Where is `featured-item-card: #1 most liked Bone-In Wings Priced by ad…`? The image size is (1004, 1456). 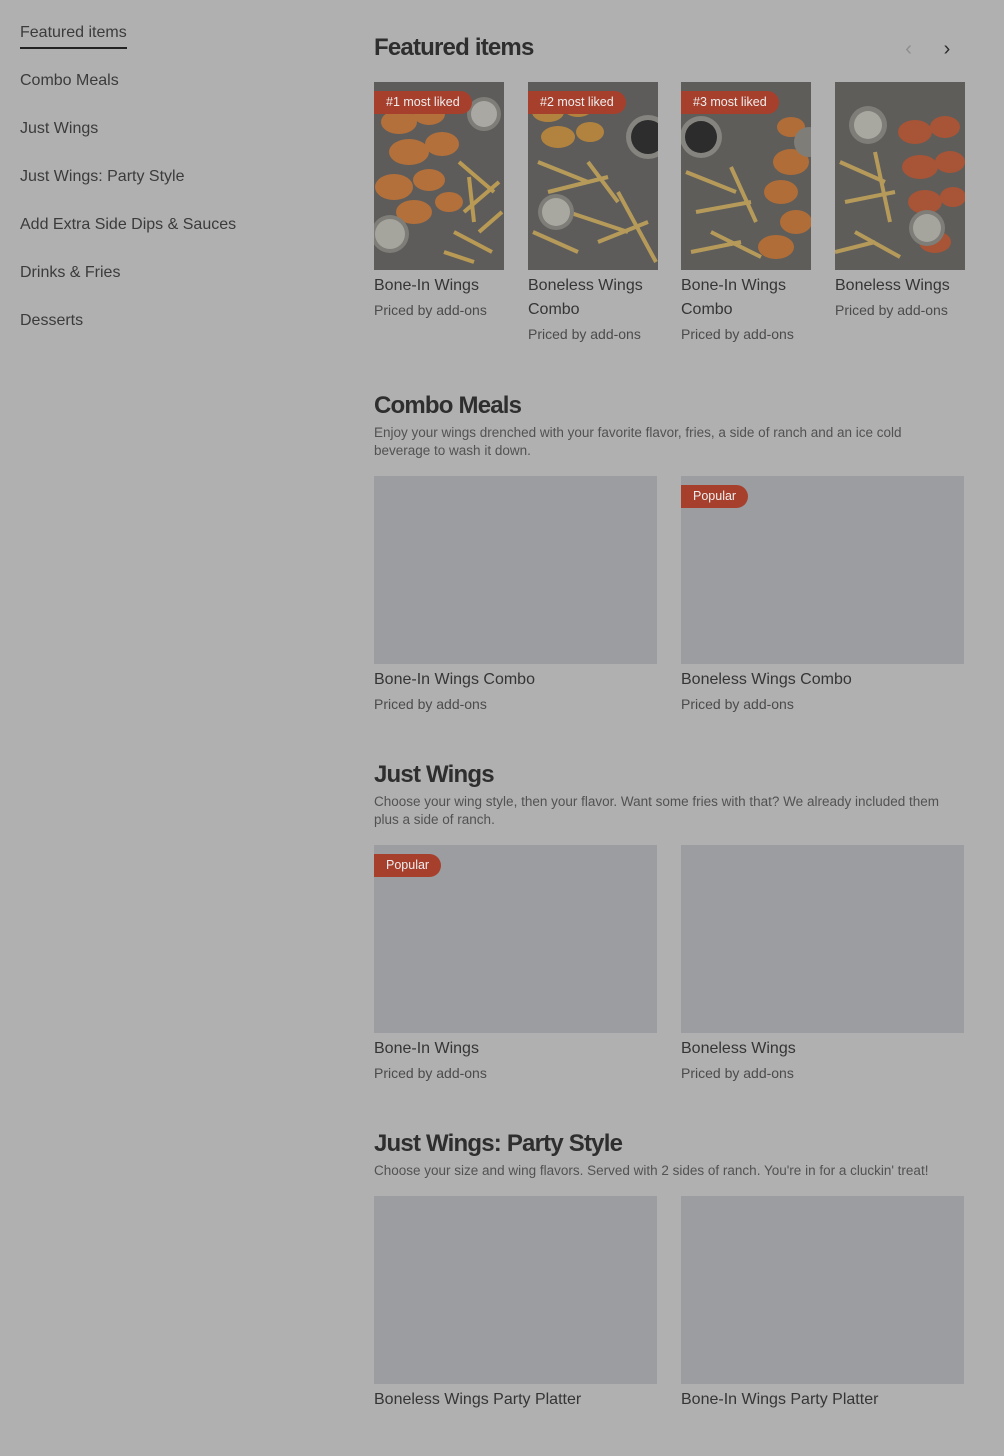 featured-item-card: #1 most liked Bone-In Wings Priced by ad… is located at coordinates (439, 202).